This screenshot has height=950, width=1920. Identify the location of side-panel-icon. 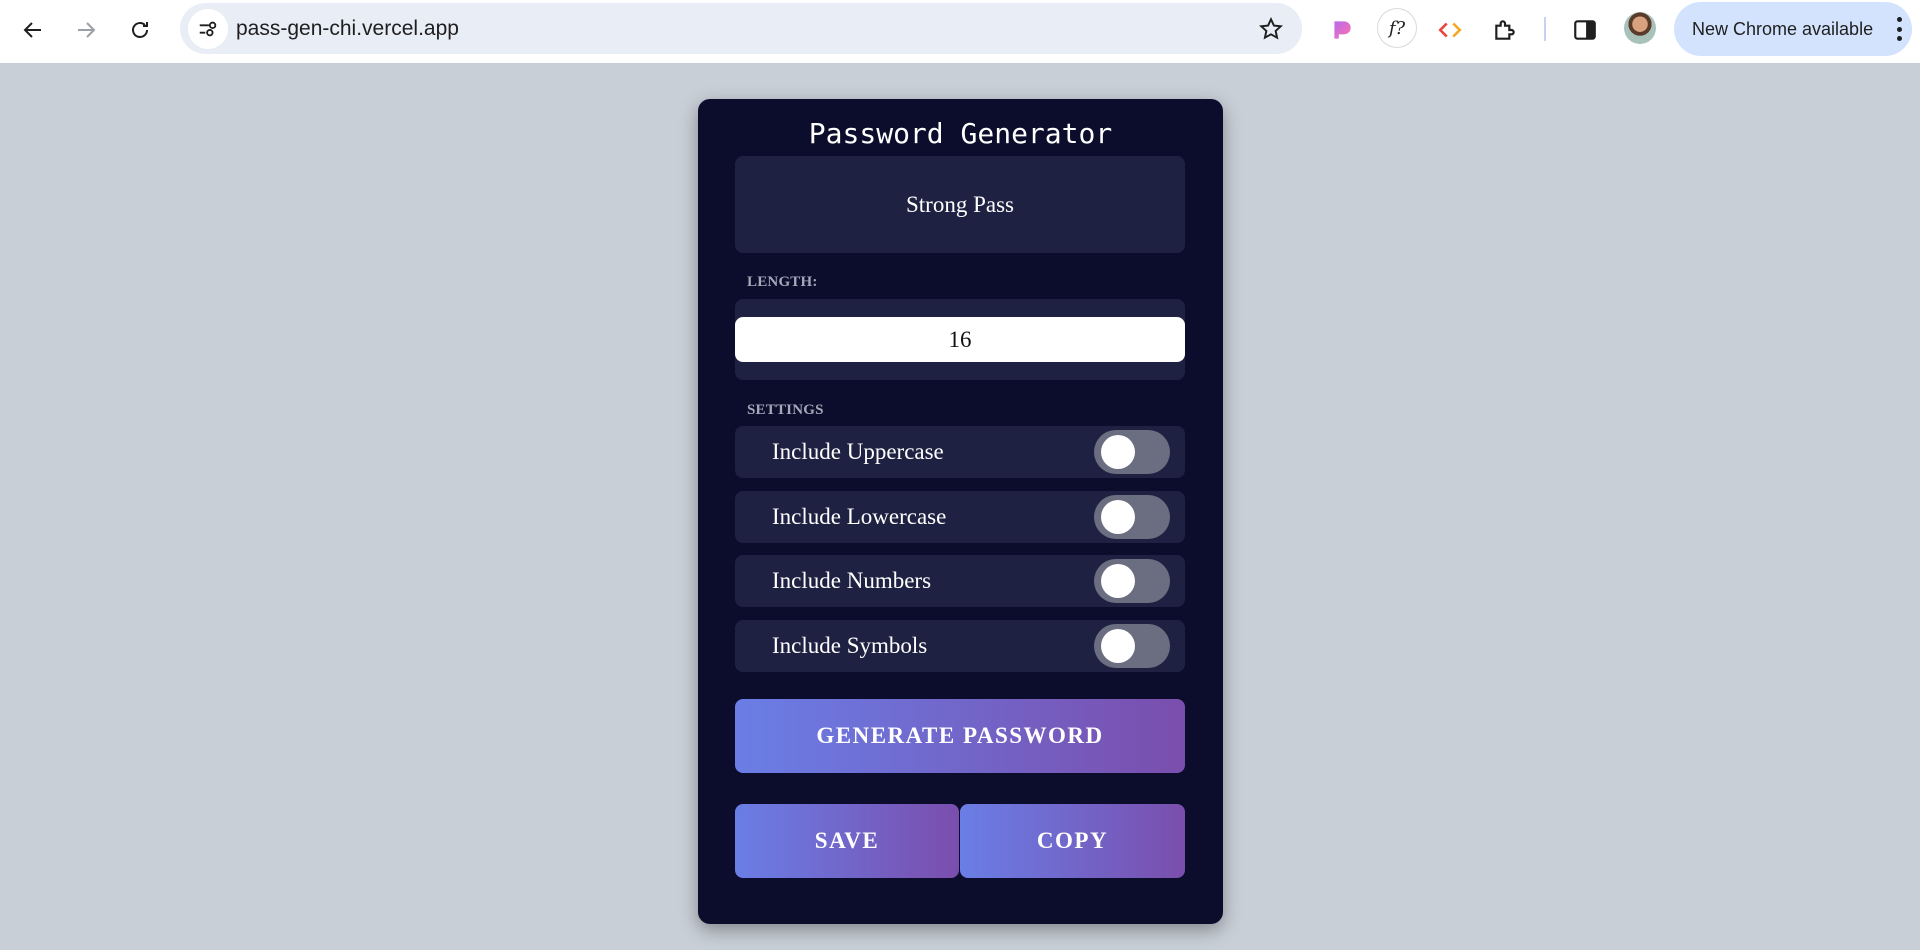
(1585, 30).